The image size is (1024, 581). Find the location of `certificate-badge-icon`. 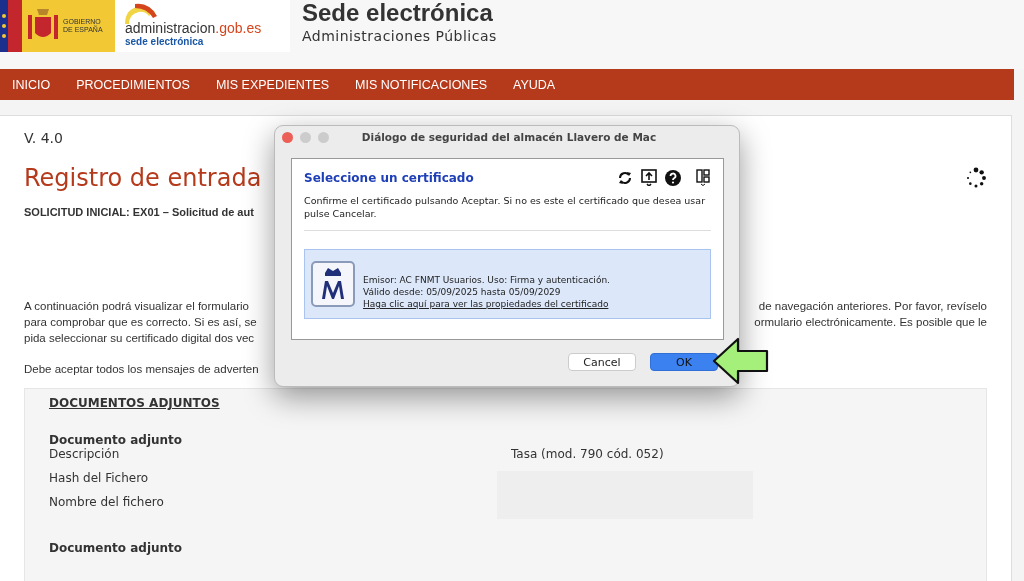

certificate-badge-icon is located at coordinates (333, 284).